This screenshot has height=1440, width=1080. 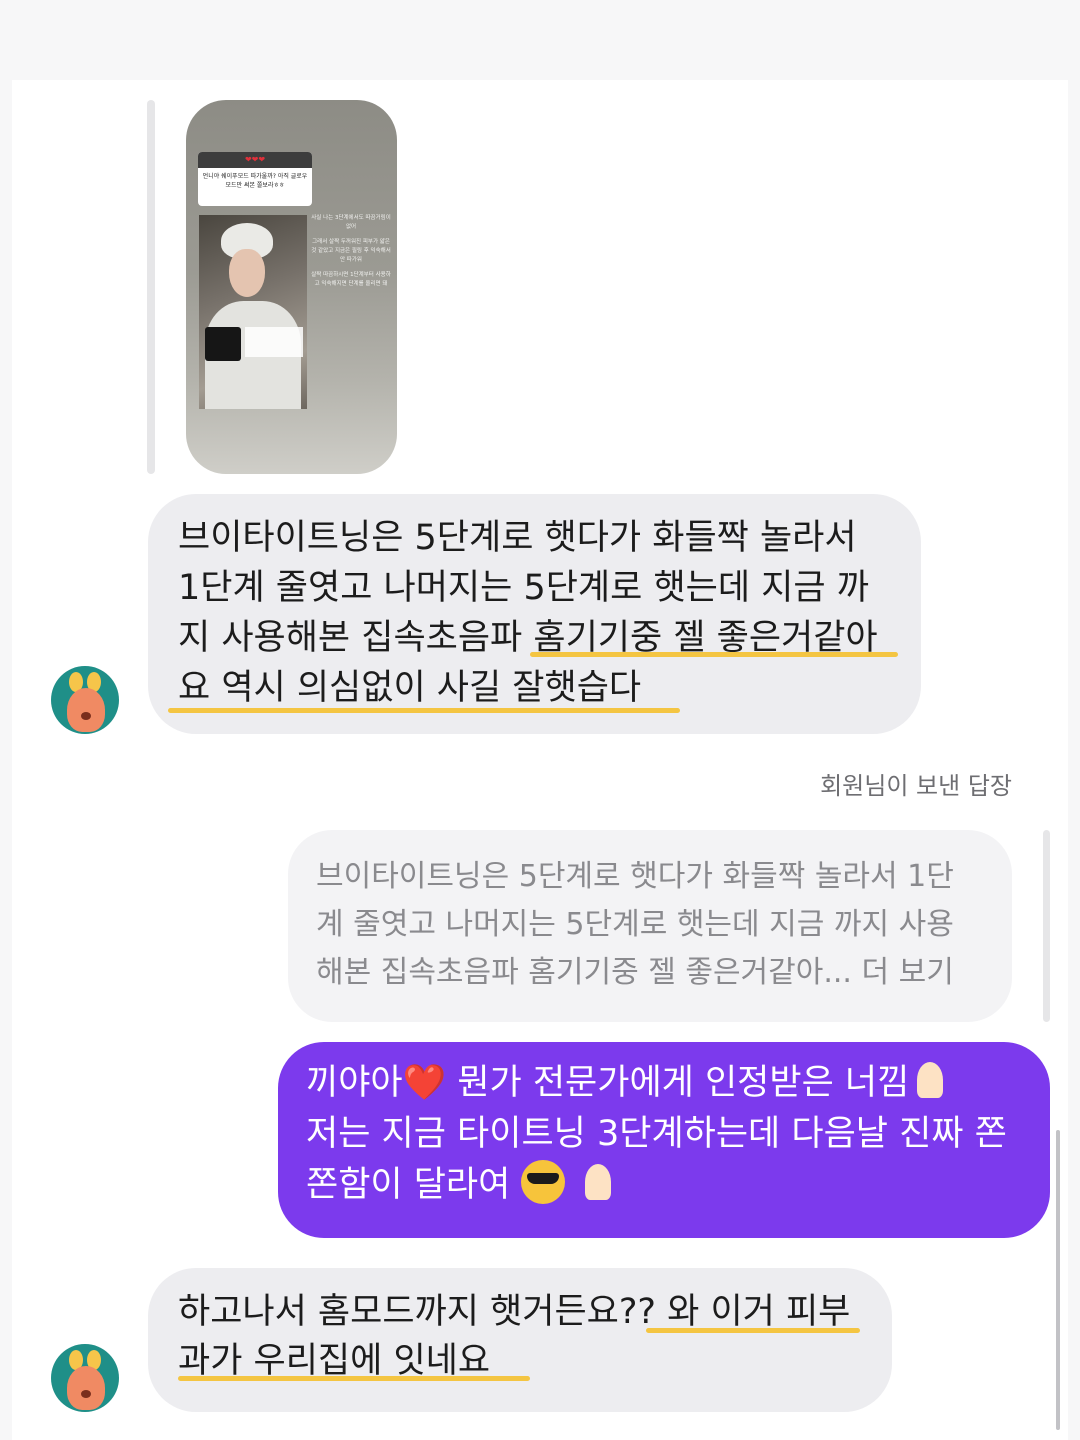 I want to click on message-line: 저는 지금 타이트닝 3단계하는데 다음날 진짜 쫀, so click(x=656, y=1134).